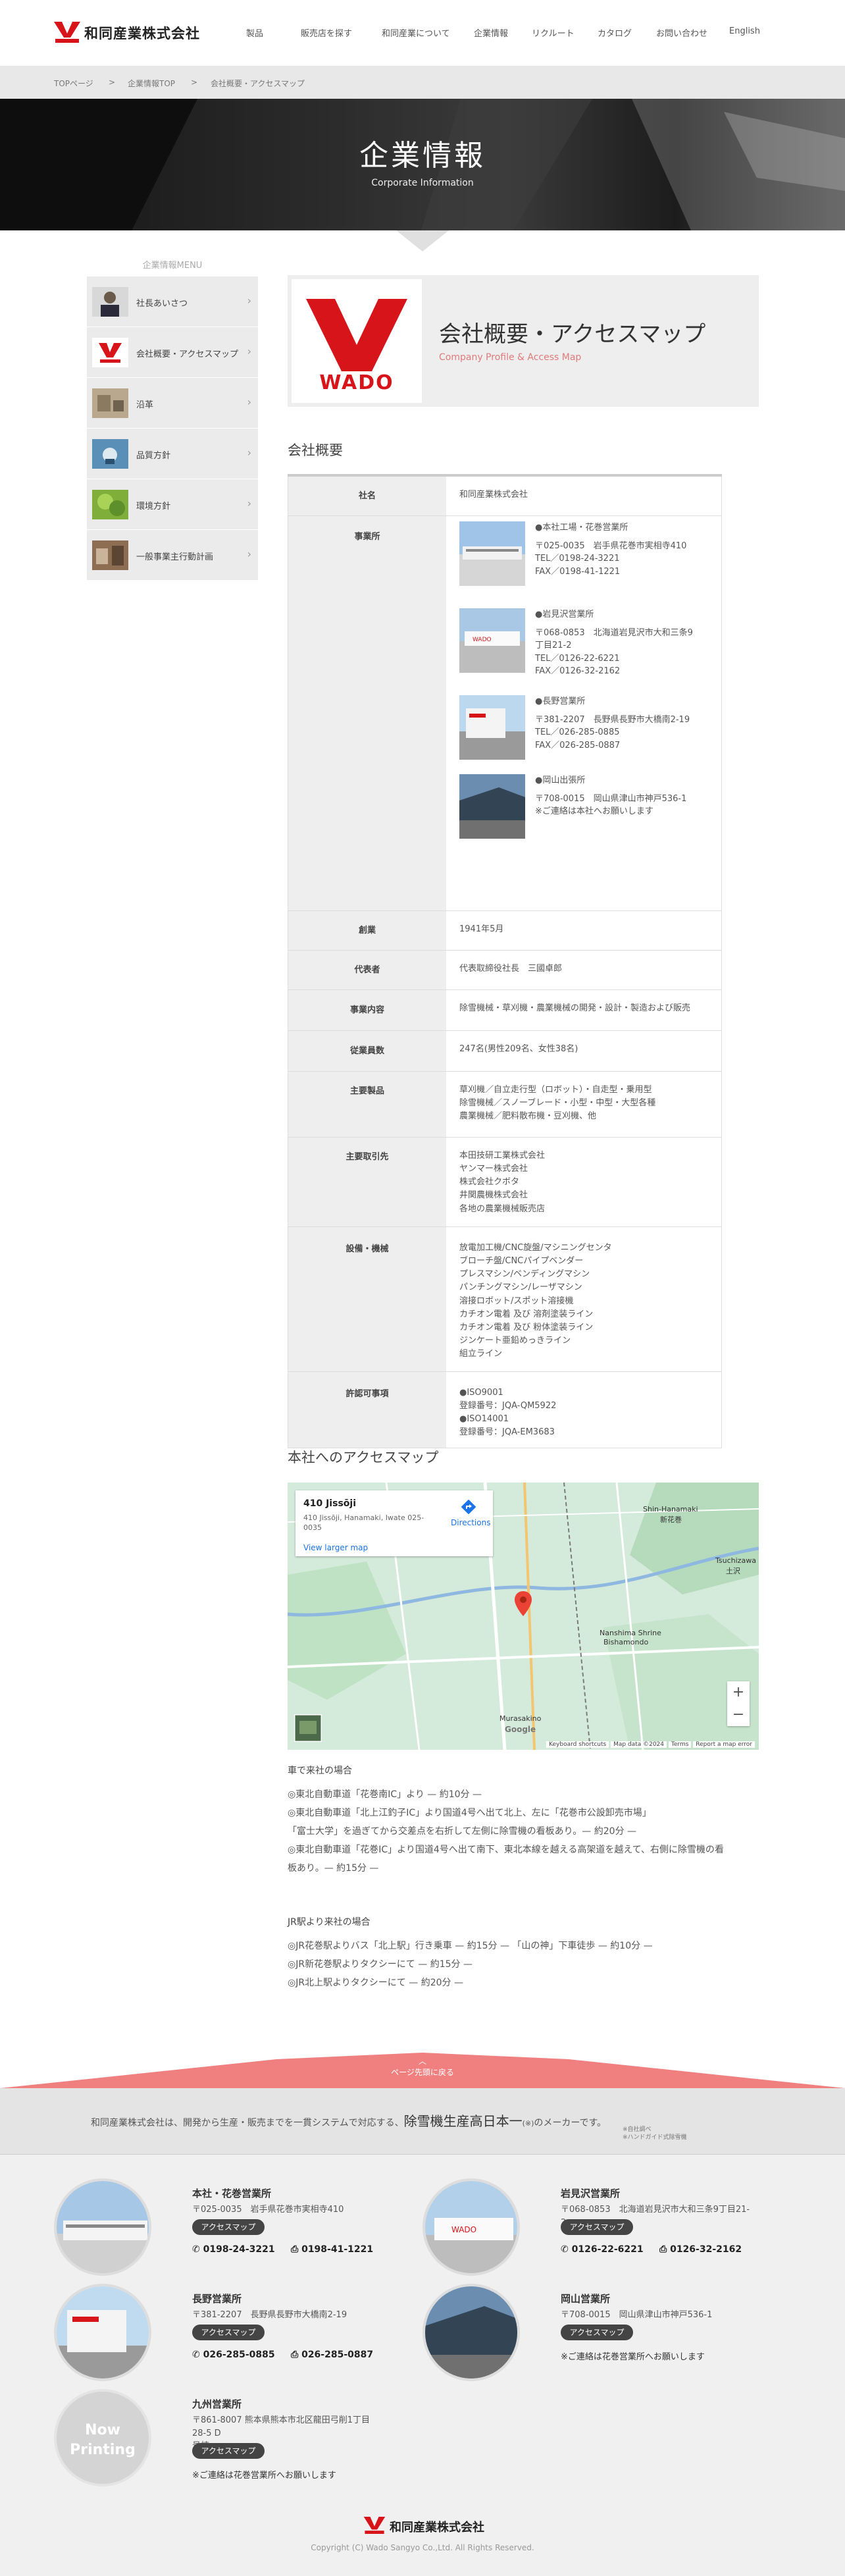 The width and height of the screenshot is (845, 2576). What do you see at coordinates (376, 1983) in the screenshot?
I see `access-line: ◎JR北上駅よりタクシーにて — 約20分 —` at bounding box center [376, 1983].